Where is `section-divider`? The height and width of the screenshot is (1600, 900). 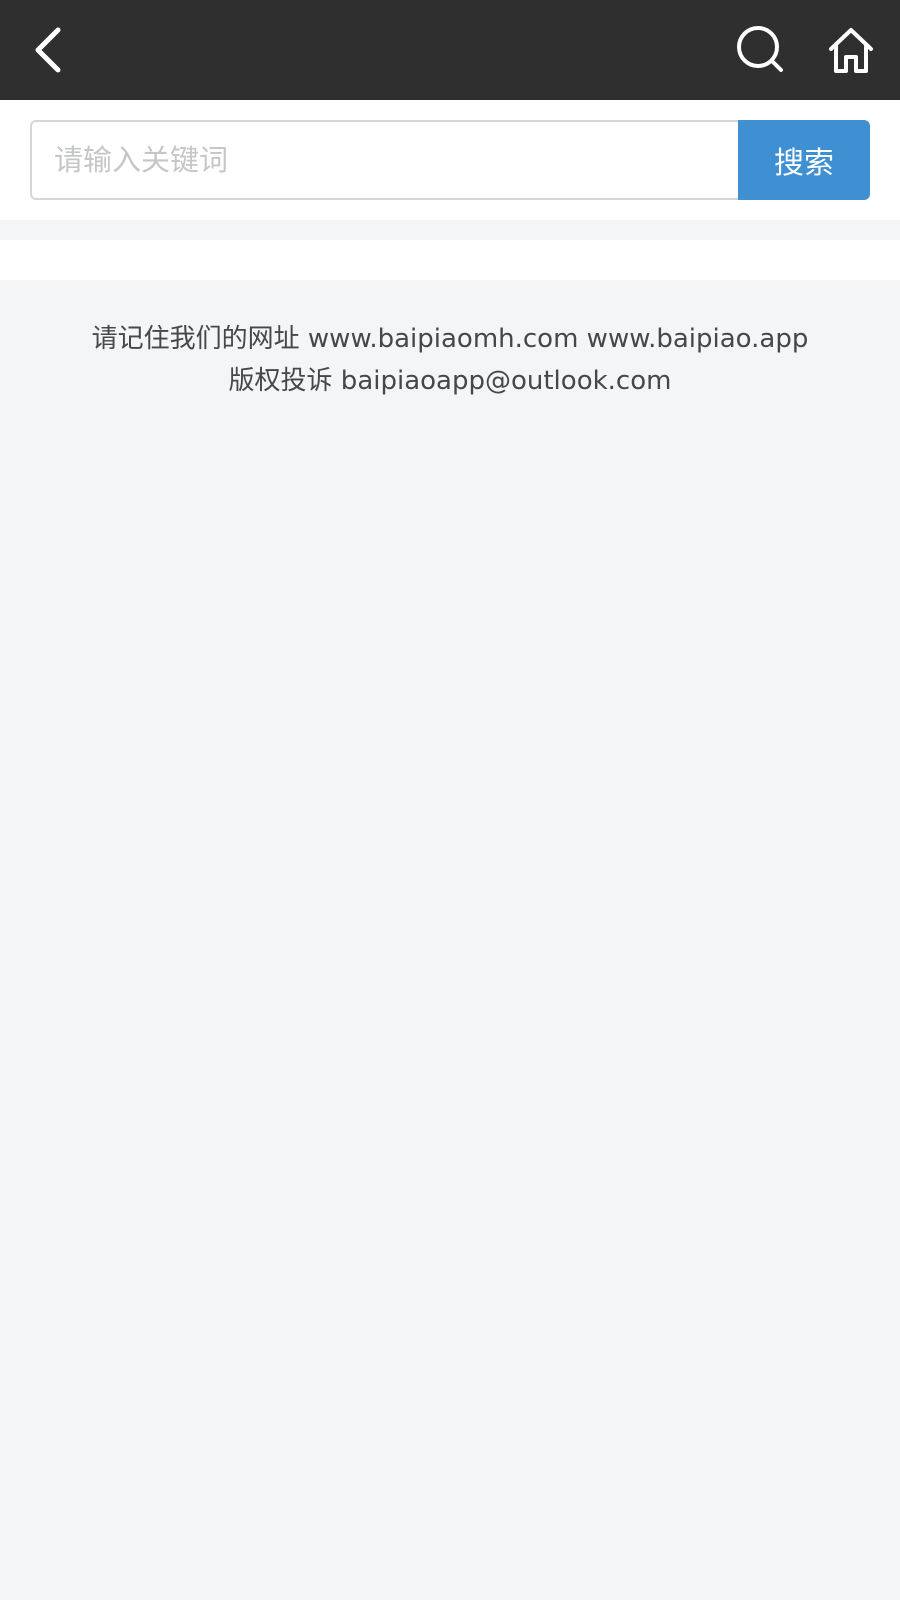 section-divider is located at coordinates (450, 230).